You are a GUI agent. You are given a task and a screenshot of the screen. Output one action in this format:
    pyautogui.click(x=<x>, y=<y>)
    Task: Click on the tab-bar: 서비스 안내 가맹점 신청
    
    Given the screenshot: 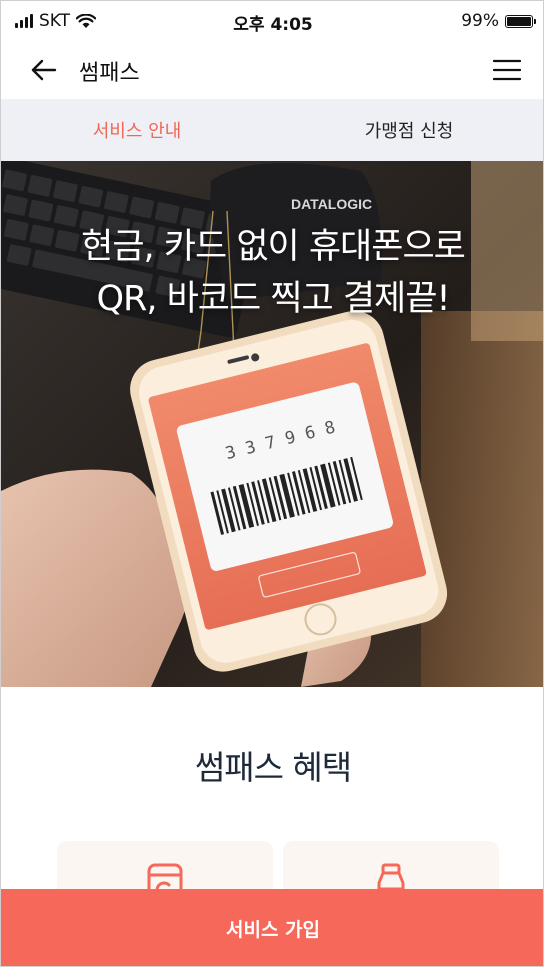 What is the action you would take?
    pyautogui.click(x=272, y=130)
    